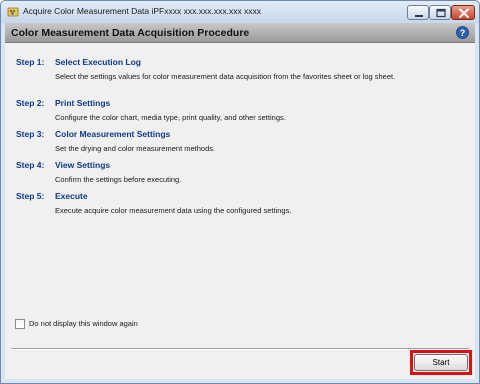 This screenshot has width=480, height=384. I want to click on step-number: Step 2:, so click(30, 103).